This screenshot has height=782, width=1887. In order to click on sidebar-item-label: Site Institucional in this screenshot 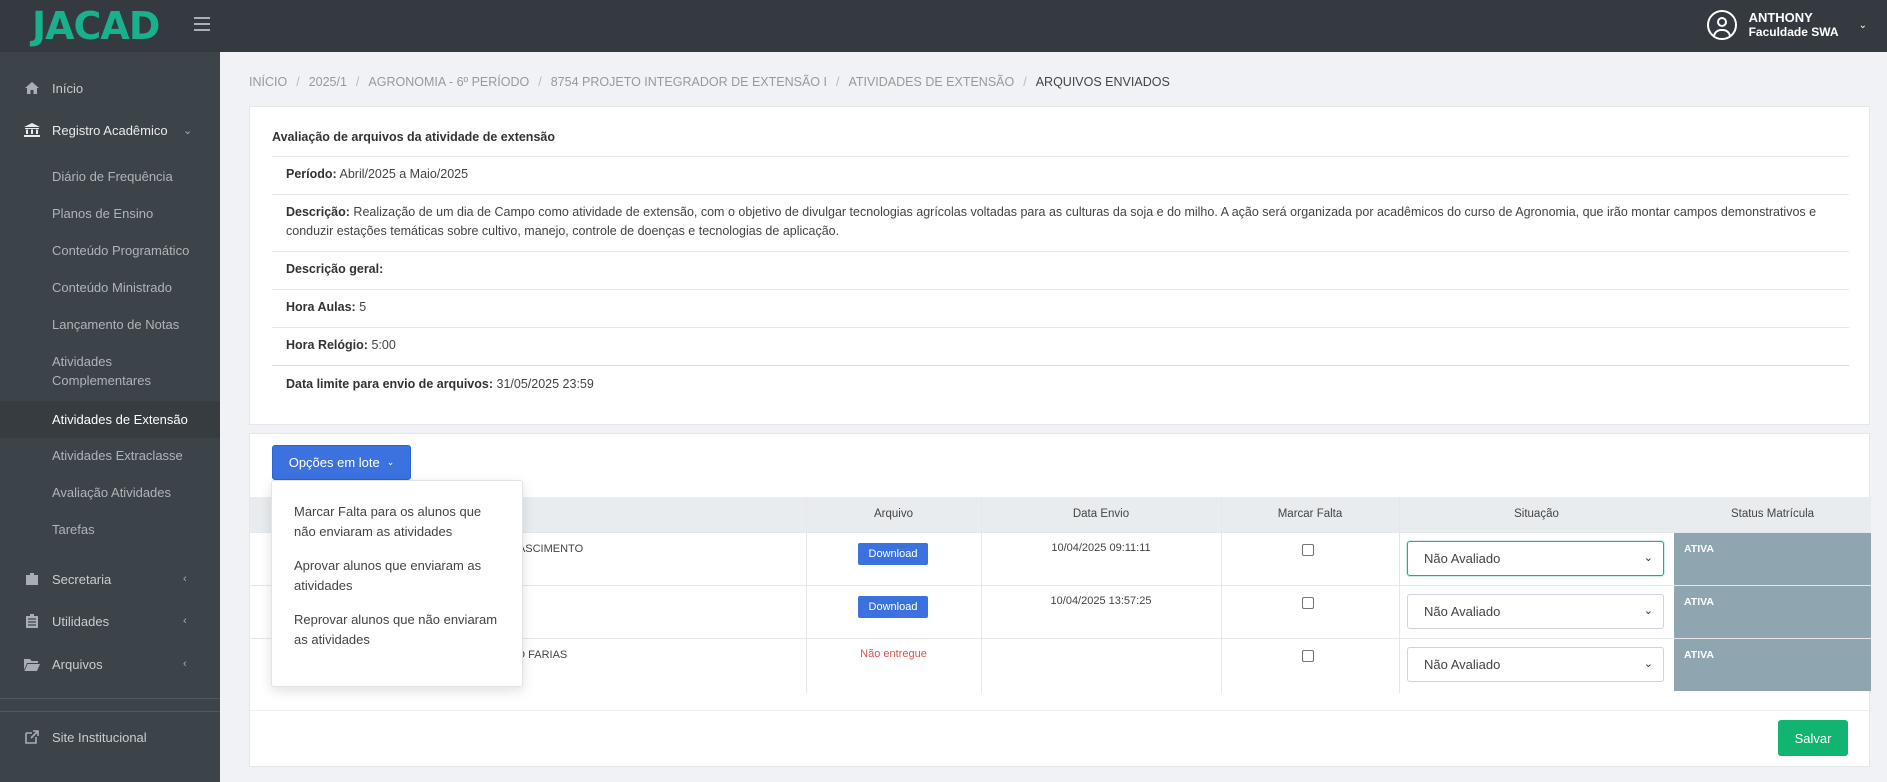, I will do `click(99, 737)`.